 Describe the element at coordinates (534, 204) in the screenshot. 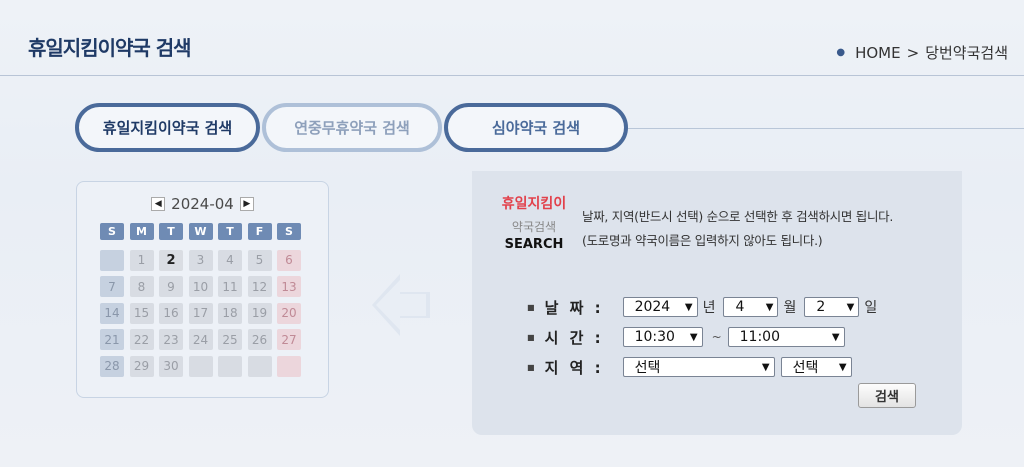

I see `label-holiday: 휴일지킴이` at that location.